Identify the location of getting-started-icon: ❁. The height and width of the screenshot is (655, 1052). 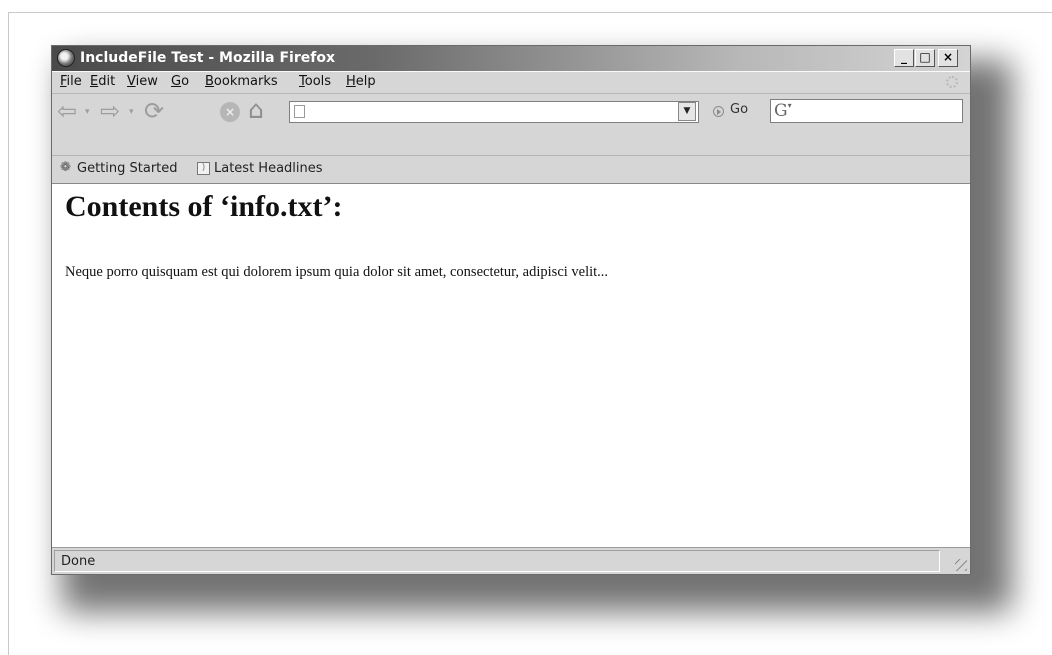
(65, 167).